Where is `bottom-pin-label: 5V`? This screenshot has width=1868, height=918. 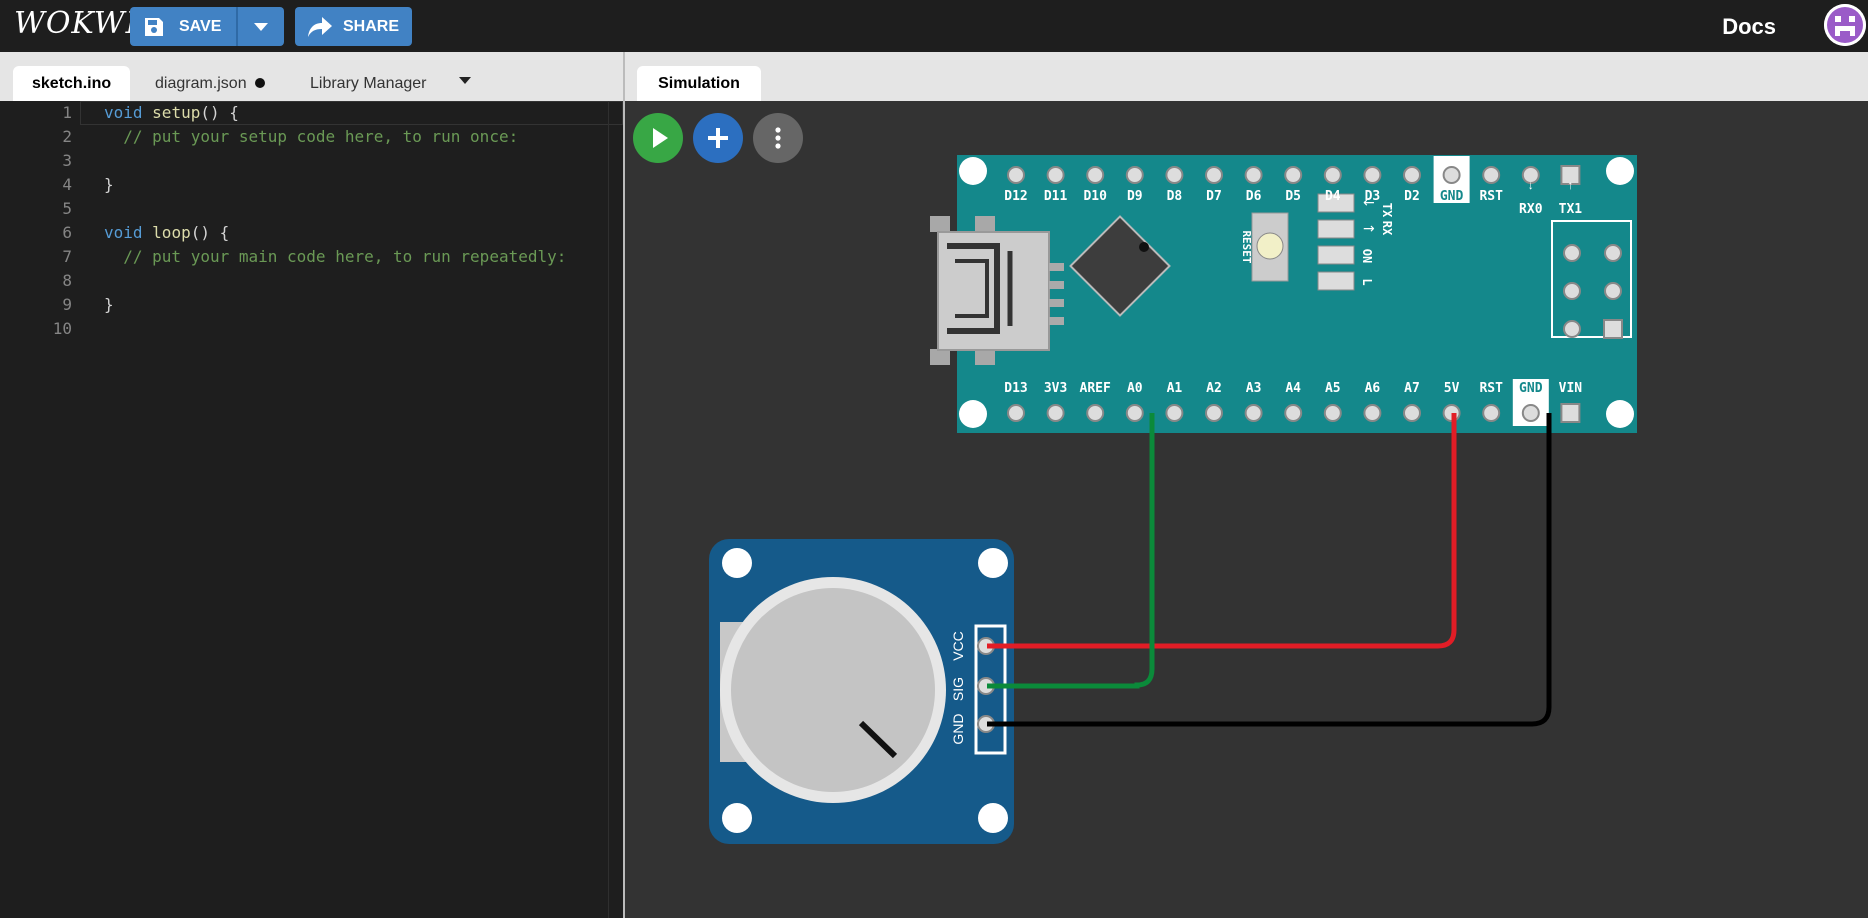
bottom-pin-label: 5V is located at coordinates (1452, 388).